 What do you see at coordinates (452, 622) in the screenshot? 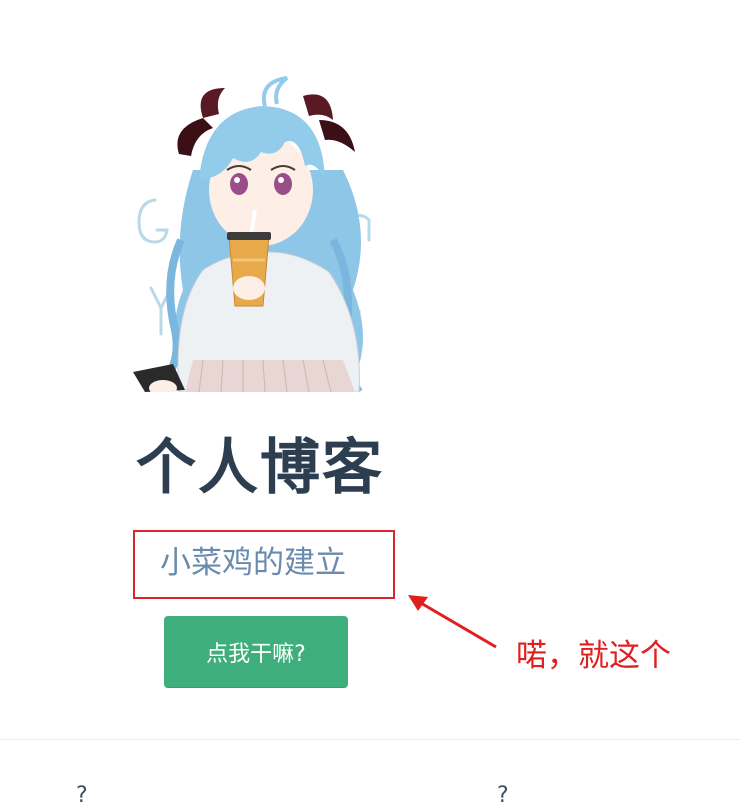
I see `annotation-arrow-icon` at bounding box center [452, 622].